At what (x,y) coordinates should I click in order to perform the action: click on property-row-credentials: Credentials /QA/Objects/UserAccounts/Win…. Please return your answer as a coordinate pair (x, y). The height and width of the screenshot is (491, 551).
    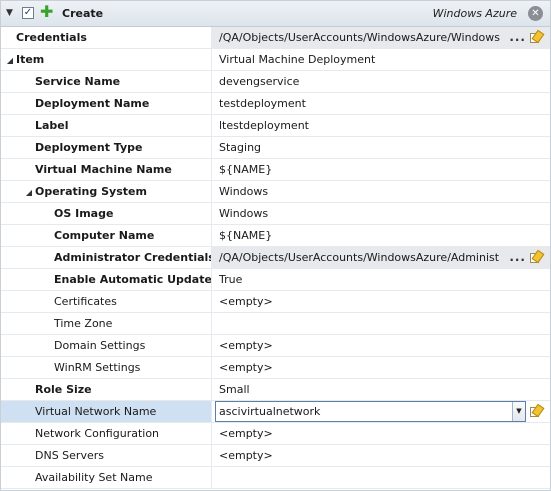
    Looking at the image, I should click on (275, 38).